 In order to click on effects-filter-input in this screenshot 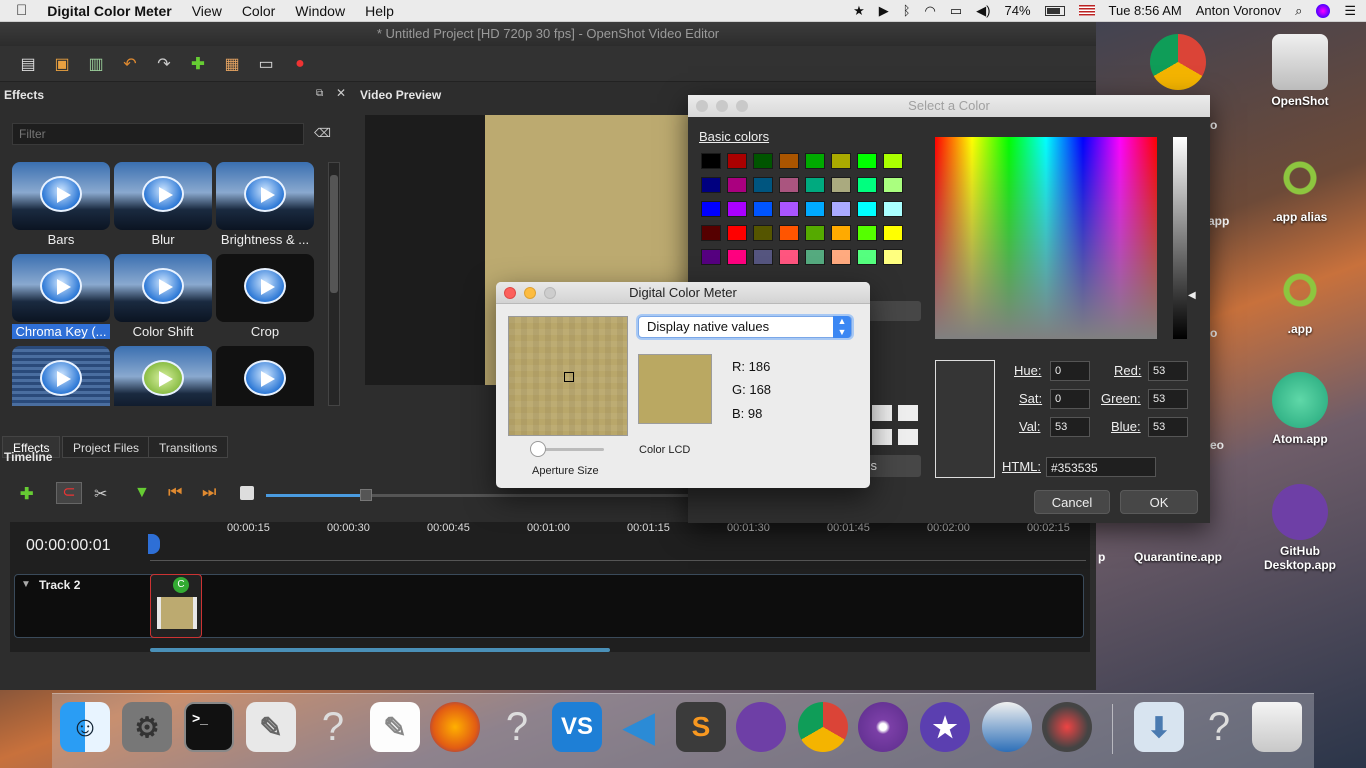, I will do `click(158, 134)`.